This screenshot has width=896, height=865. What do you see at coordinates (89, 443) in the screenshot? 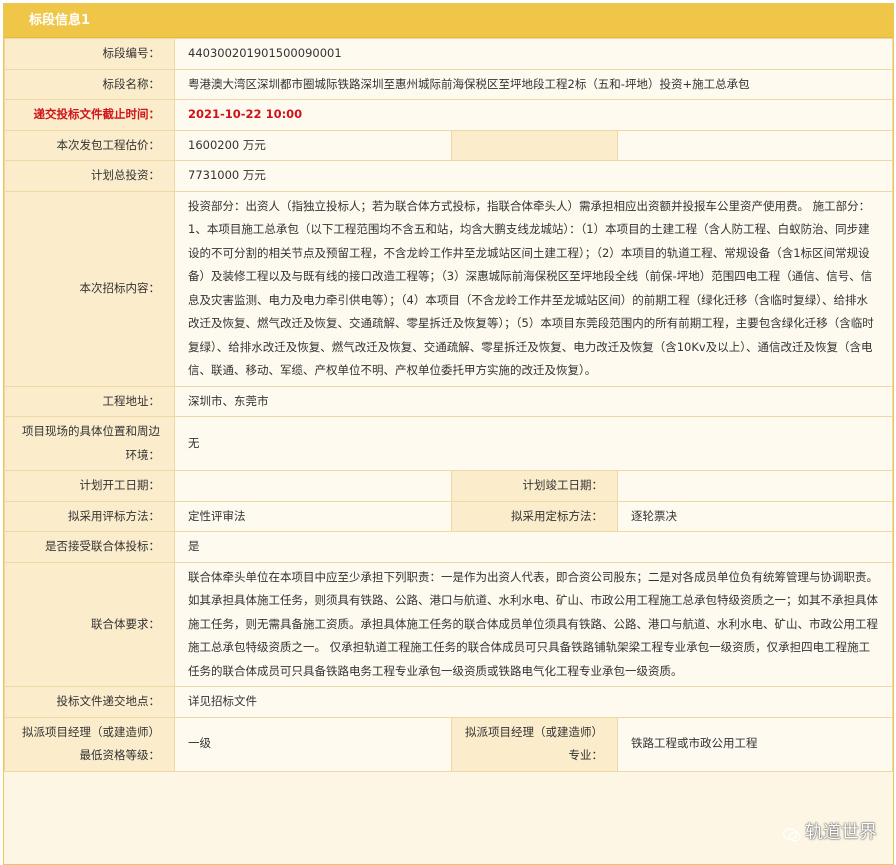
I see `site-environment-label: 项目现场的具体位置和周边环境：` at bounding box center [89, 443].